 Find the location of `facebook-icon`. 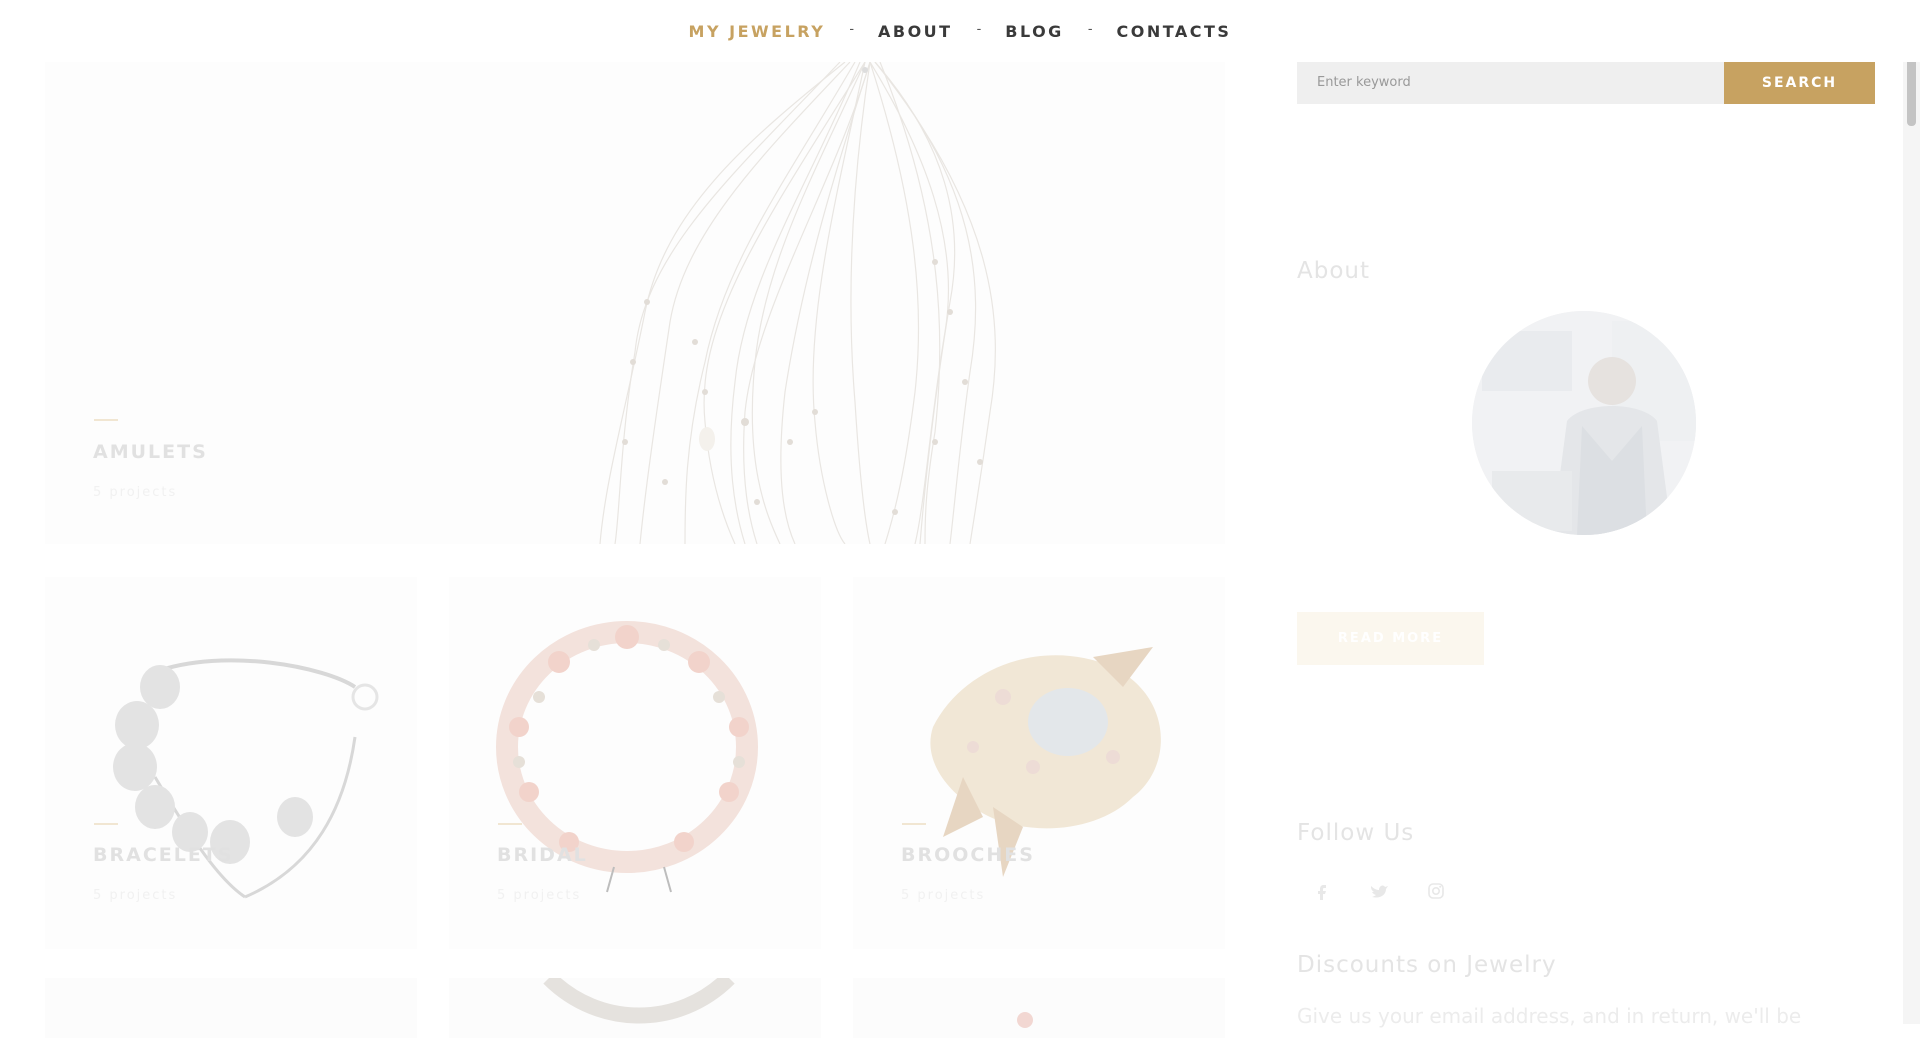

facebook-icon is located at coordinates (1322, 891).